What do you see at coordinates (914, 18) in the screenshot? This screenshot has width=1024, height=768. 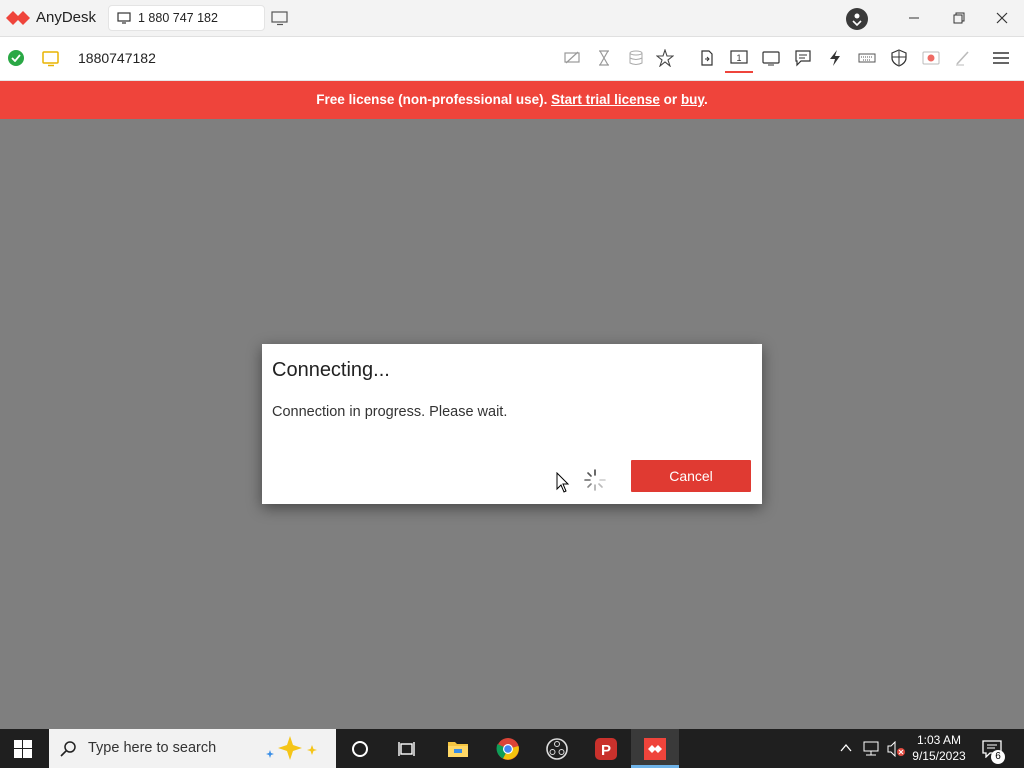 I see `minimize-icon` at bounding box center [914, 18].